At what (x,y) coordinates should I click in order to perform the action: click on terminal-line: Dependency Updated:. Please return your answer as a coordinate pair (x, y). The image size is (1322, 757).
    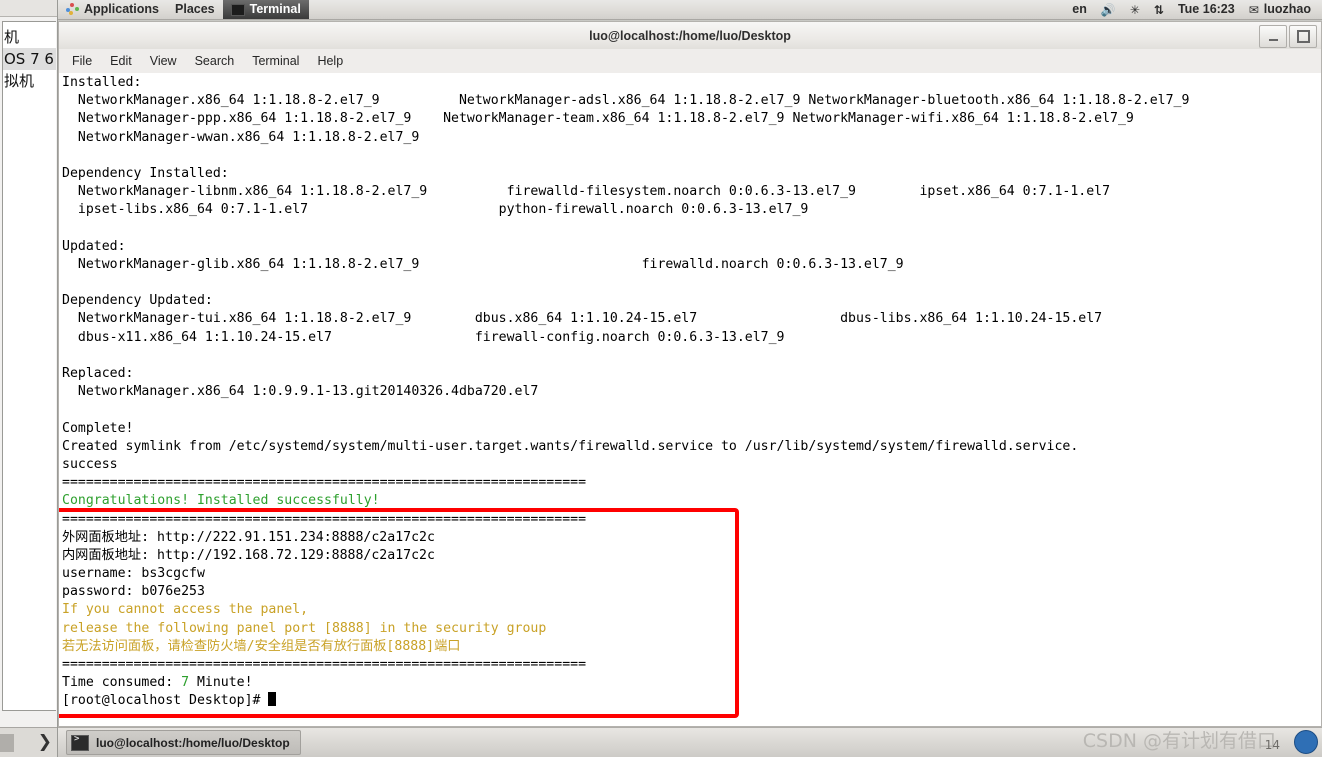
    Looking at the image, I should click on (625, 301).